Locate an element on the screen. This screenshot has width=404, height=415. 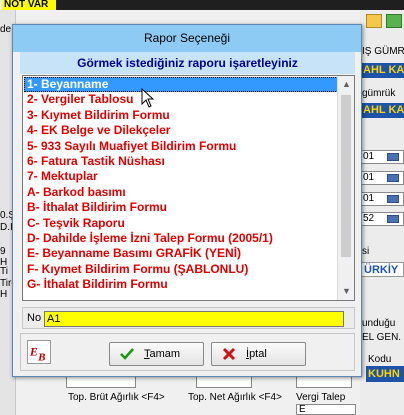
cancel-button-label: İptal is located at coordinates (256, 354).